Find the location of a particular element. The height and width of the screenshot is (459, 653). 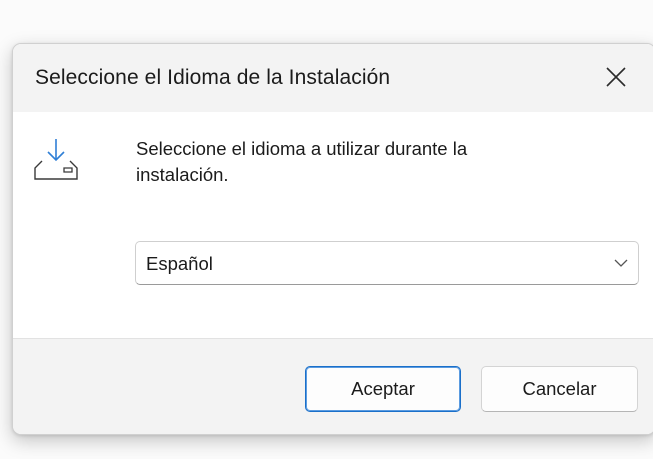

title-bar: Seleccione el Idioma de la Instalación is located at coordinates (333, 78).